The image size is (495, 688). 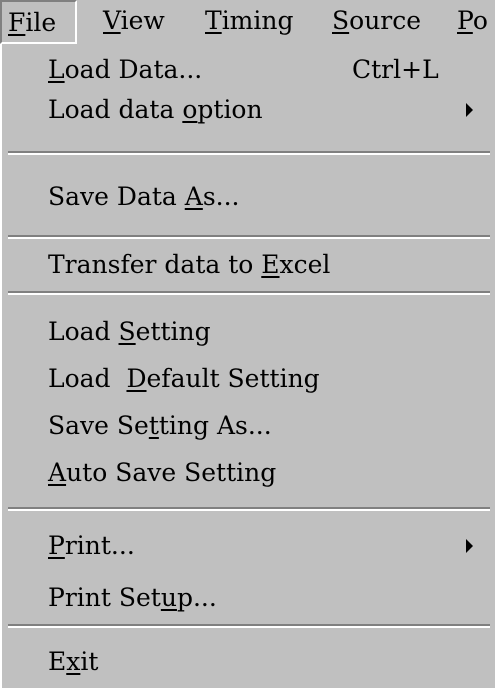 I want to click on menu-view-accel: V, so click(x=112, y=20).